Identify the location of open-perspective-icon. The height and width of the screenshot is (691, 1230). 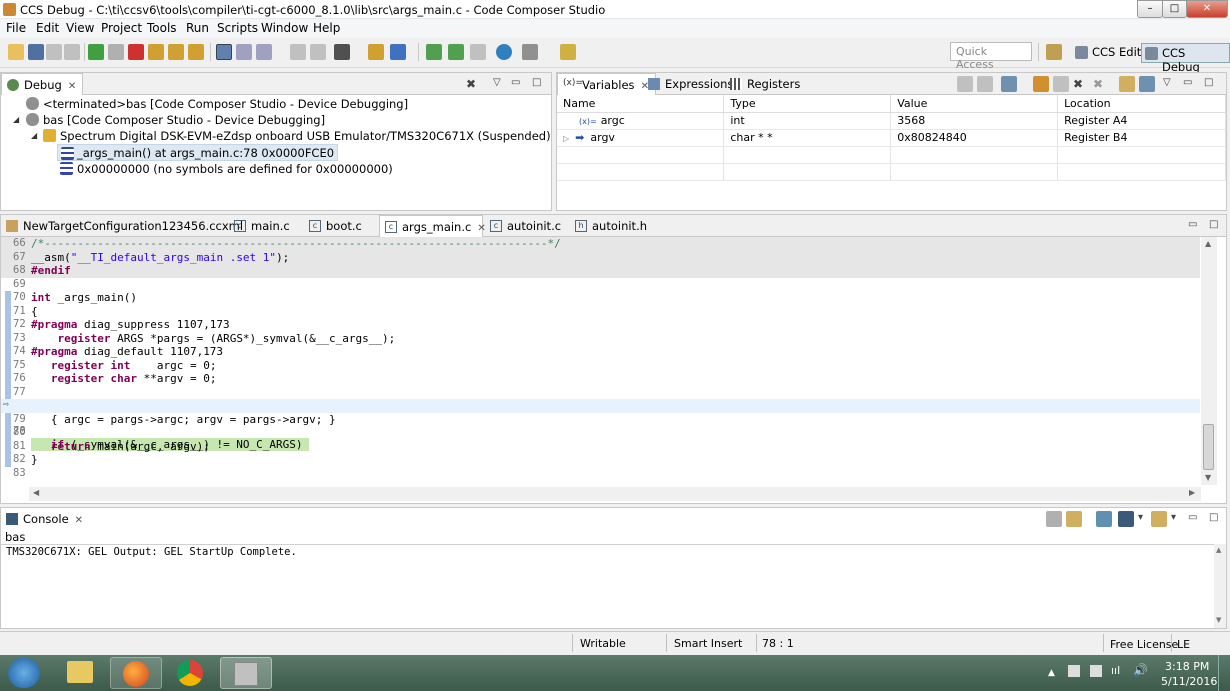
(1054, 52).